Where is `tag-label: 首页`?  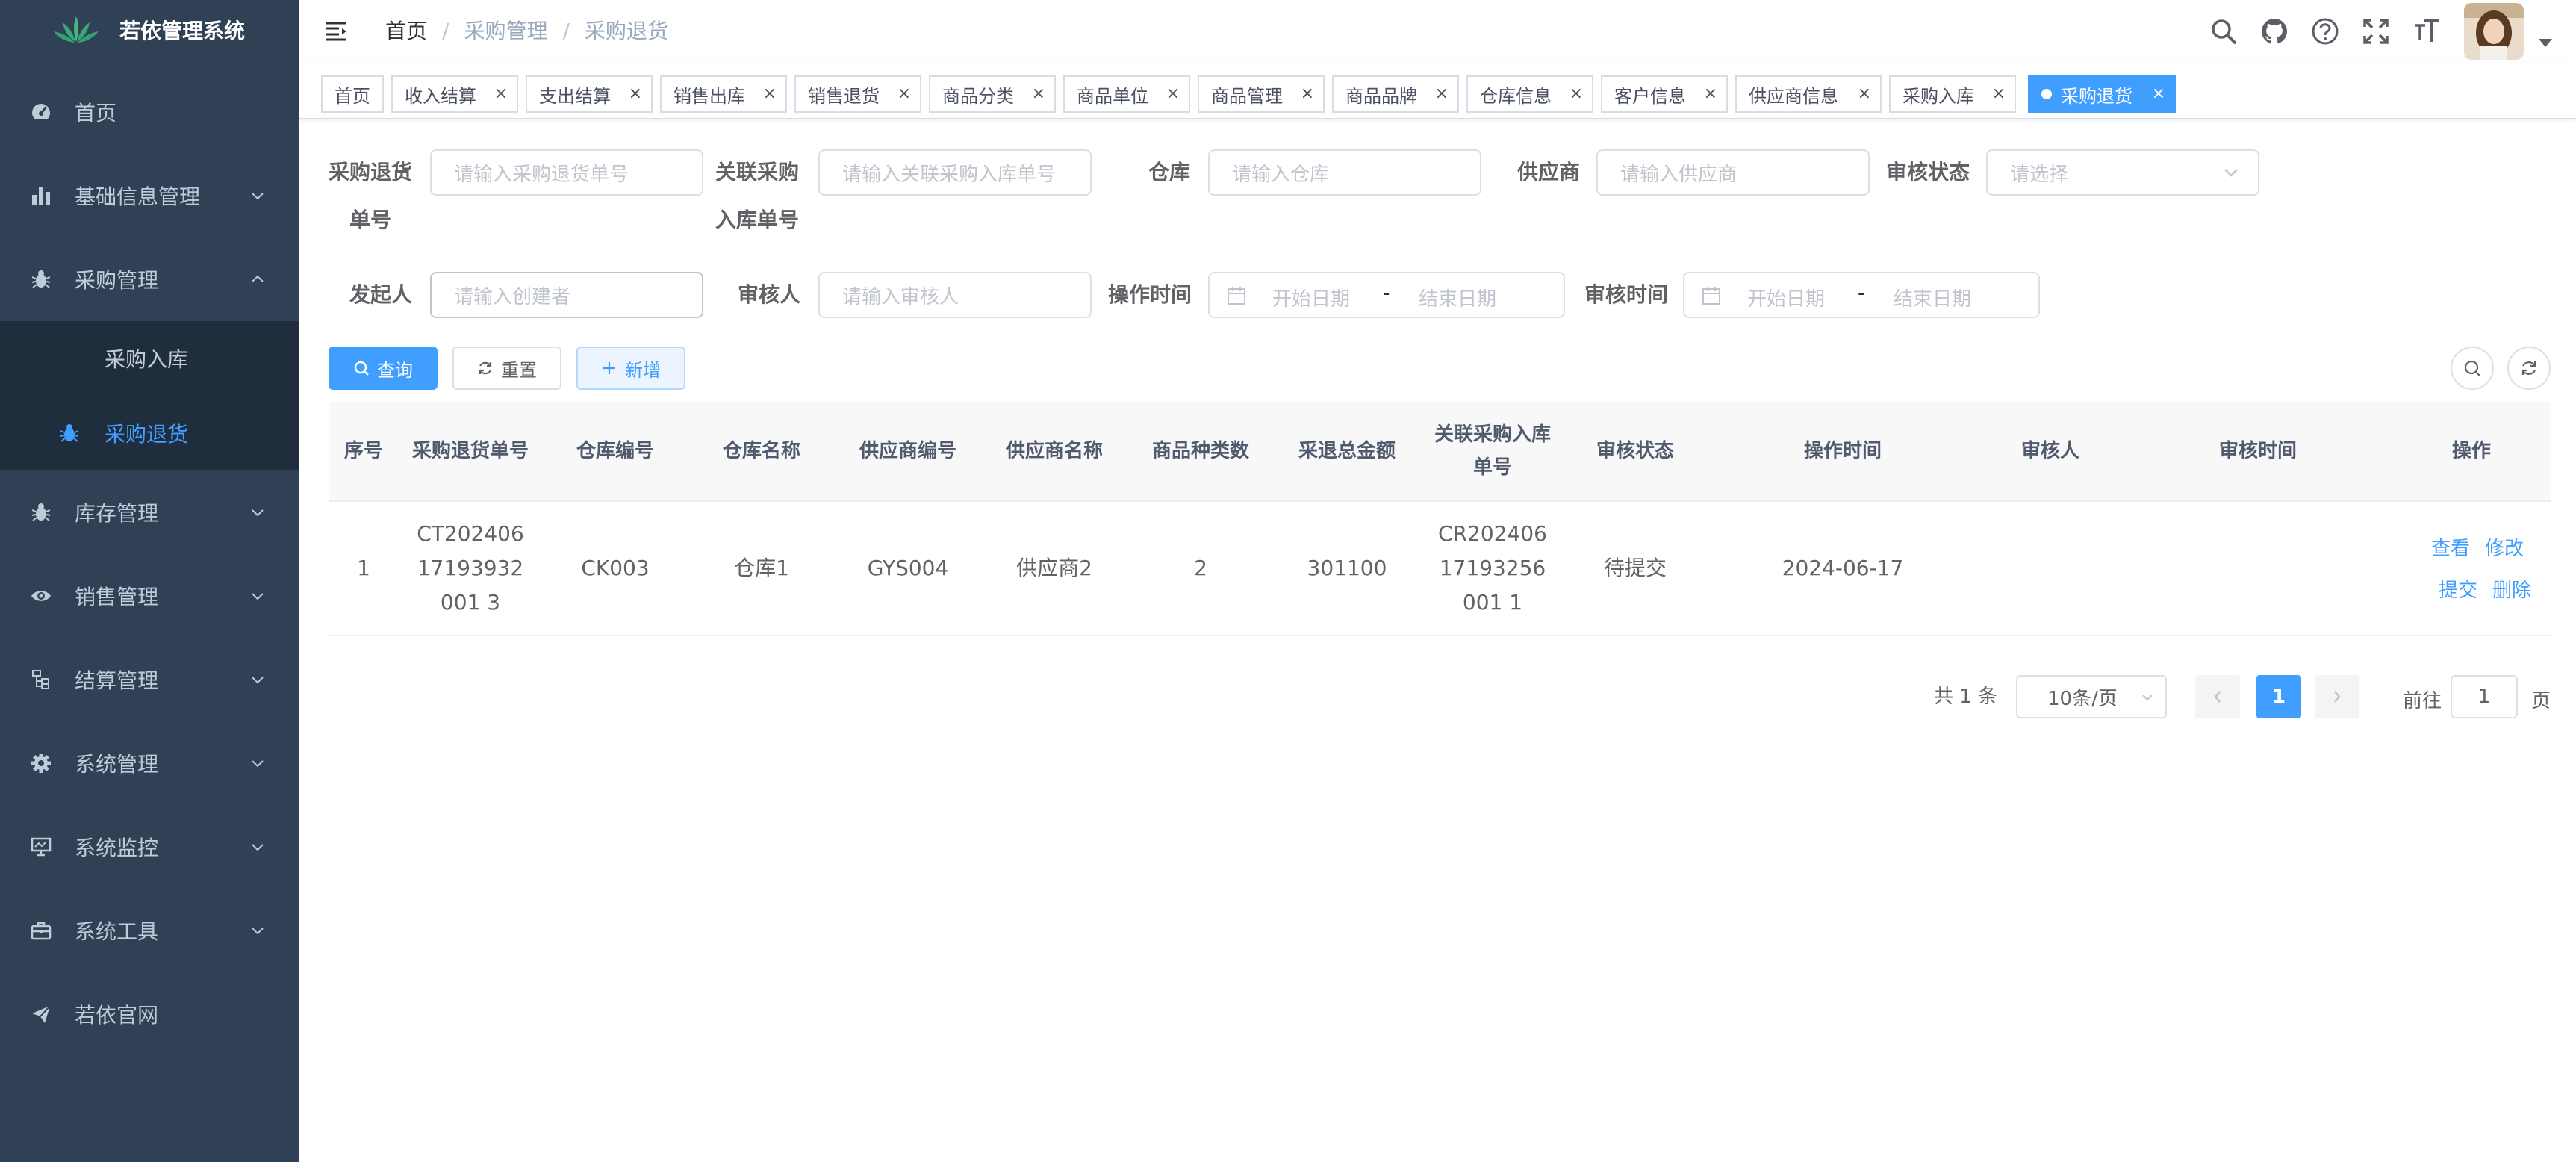
tag-label: 首页 is located at coordinates (352, 96).